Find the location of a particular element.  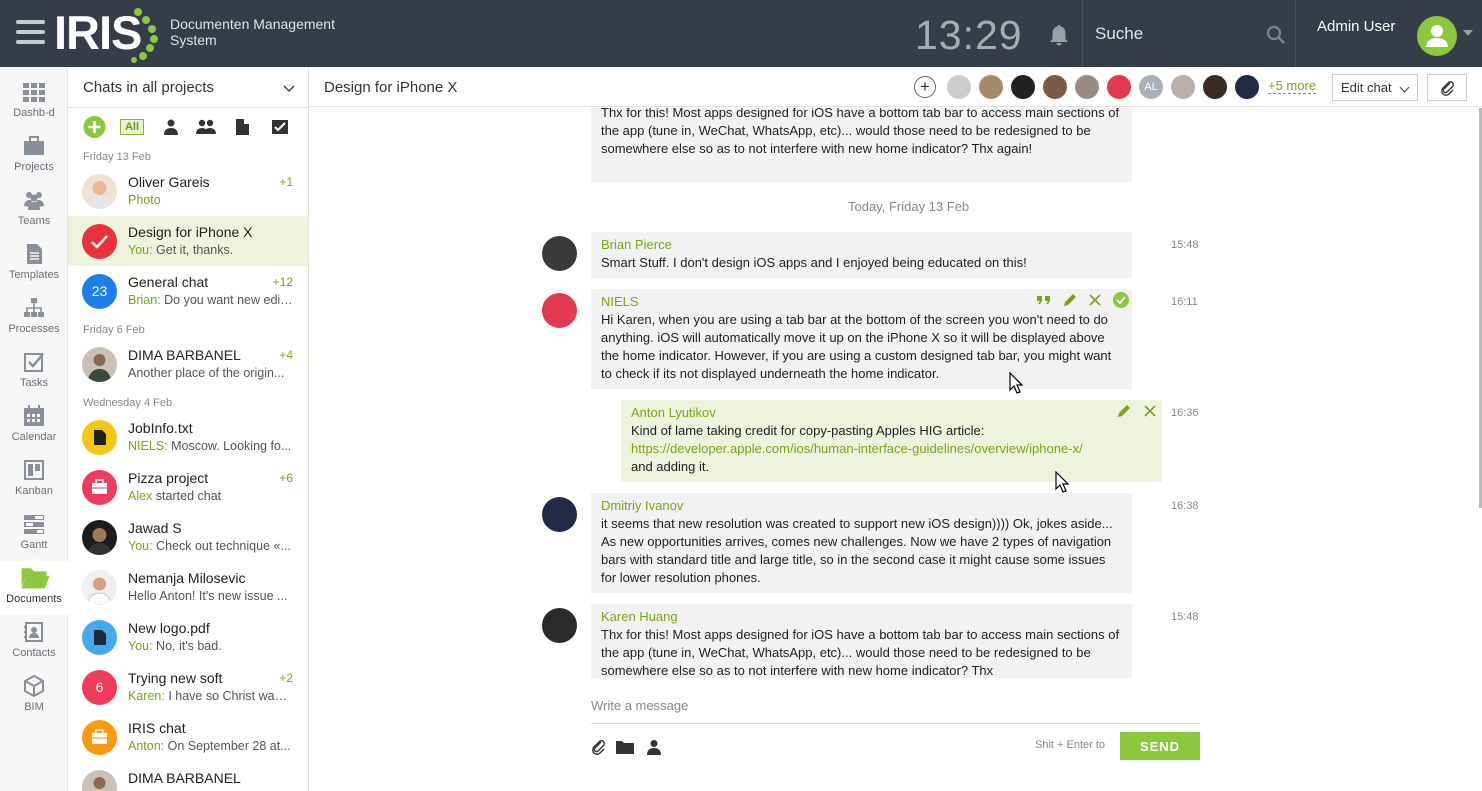

pin-button is located at coordinates (1447, 87).